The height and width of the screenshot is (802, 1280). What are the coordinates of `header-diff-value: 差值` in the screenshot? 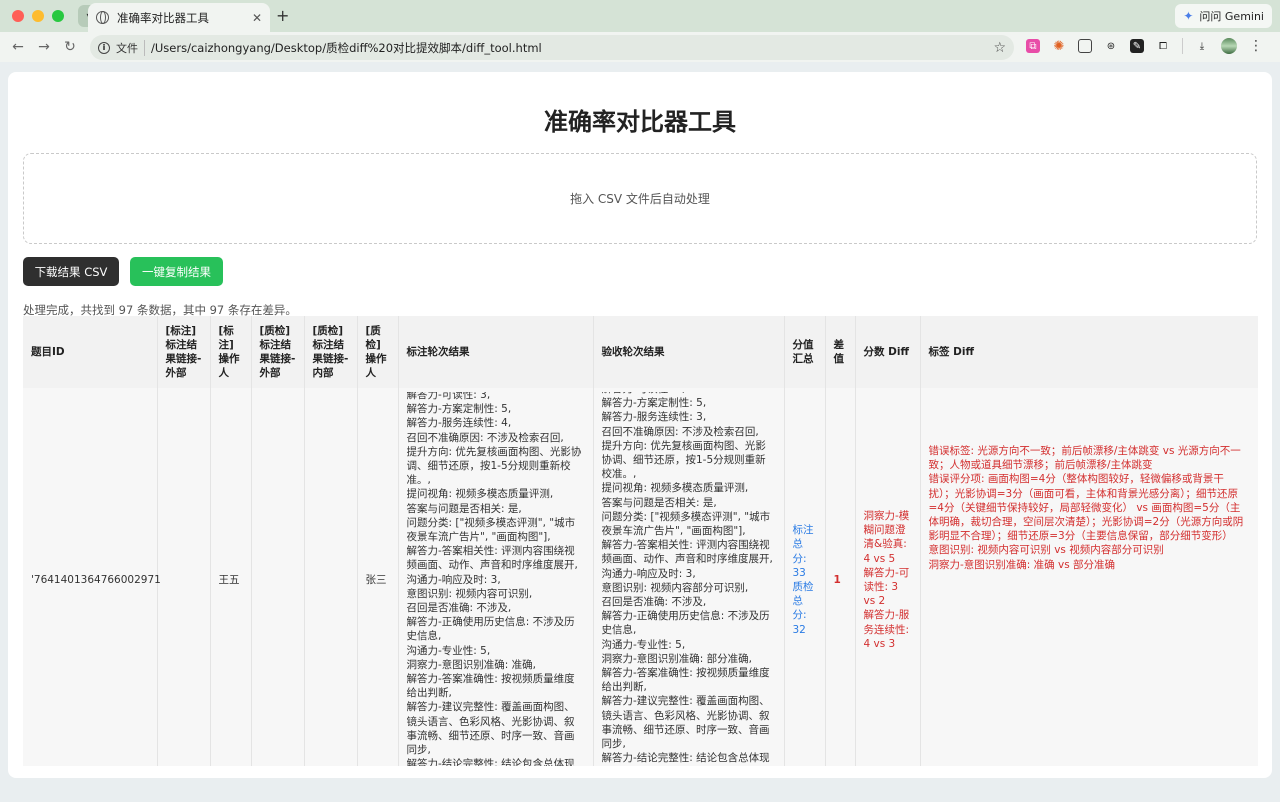 It's located at (840, 352).